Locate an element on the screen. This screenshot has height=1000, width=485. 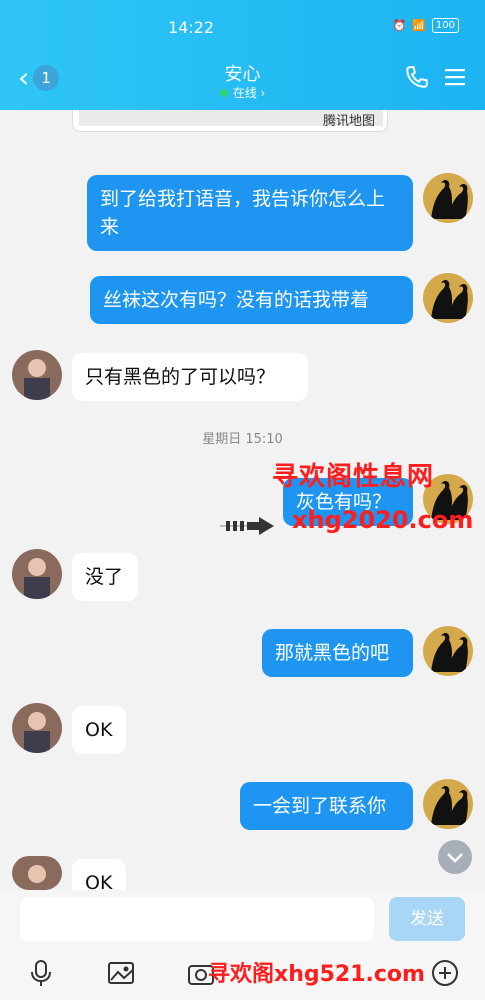
status-time: 14:22 is located at coordinates (191, 27).